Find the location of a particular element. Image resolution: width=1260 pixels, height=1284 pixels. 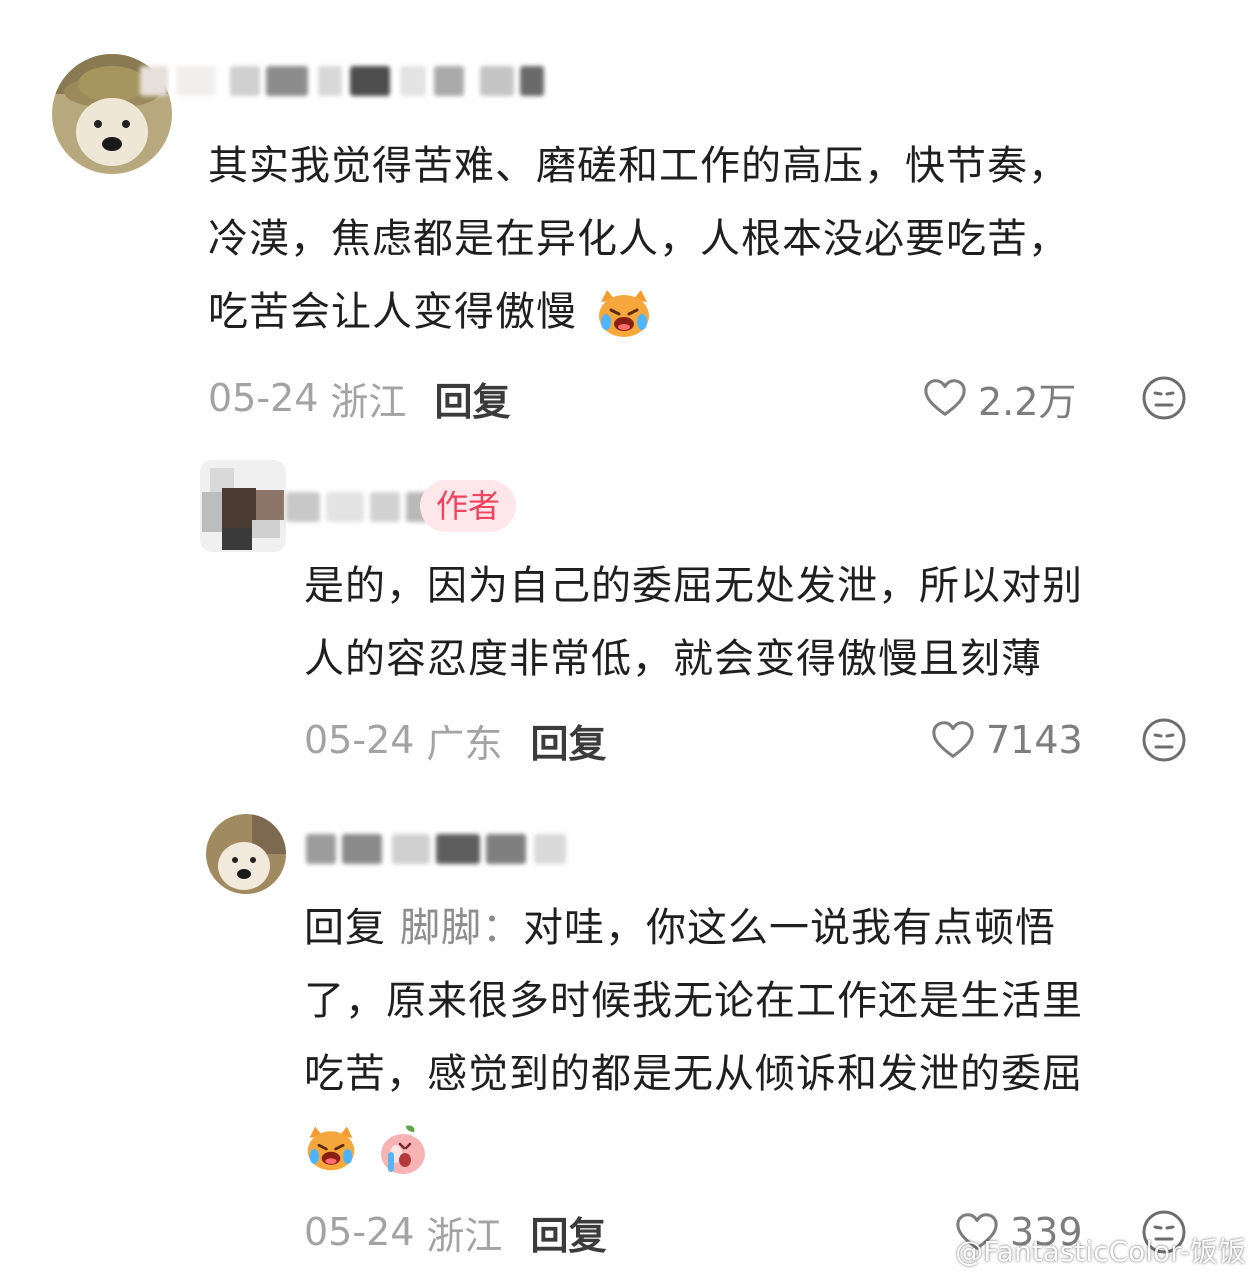

comment-meta: 05-24 广东 回复 is located at coordinates (455, 740).